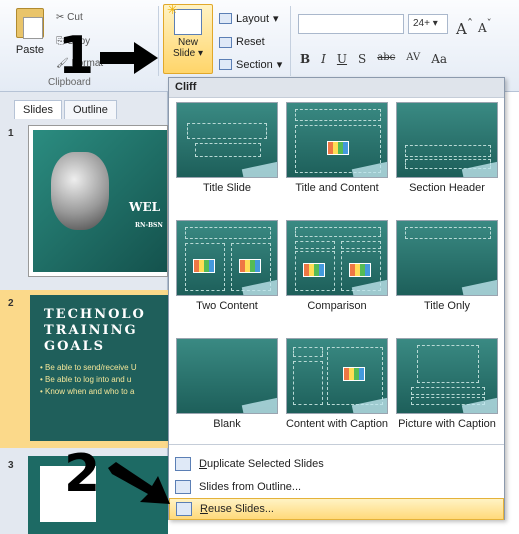 Image resolution: width=519 pixels, height=534 pixels. Describe the element at coordinates (464, 27) in the screenshot. I see `grow-font-button: Aˆ` at that location.